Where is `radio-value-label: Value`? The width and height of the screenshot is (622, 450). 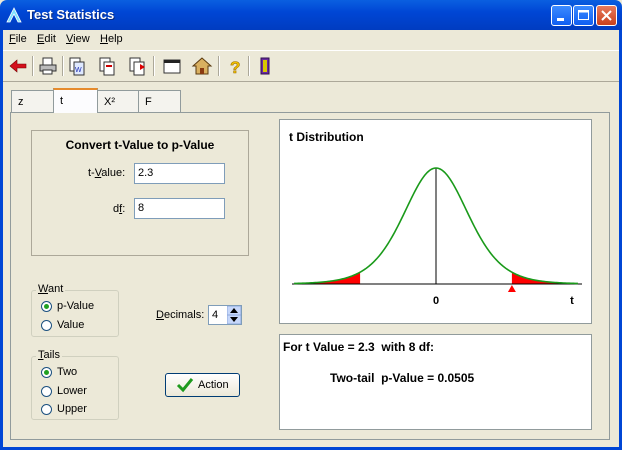 radio-value-label: Value is located at coordinates (71, 325).